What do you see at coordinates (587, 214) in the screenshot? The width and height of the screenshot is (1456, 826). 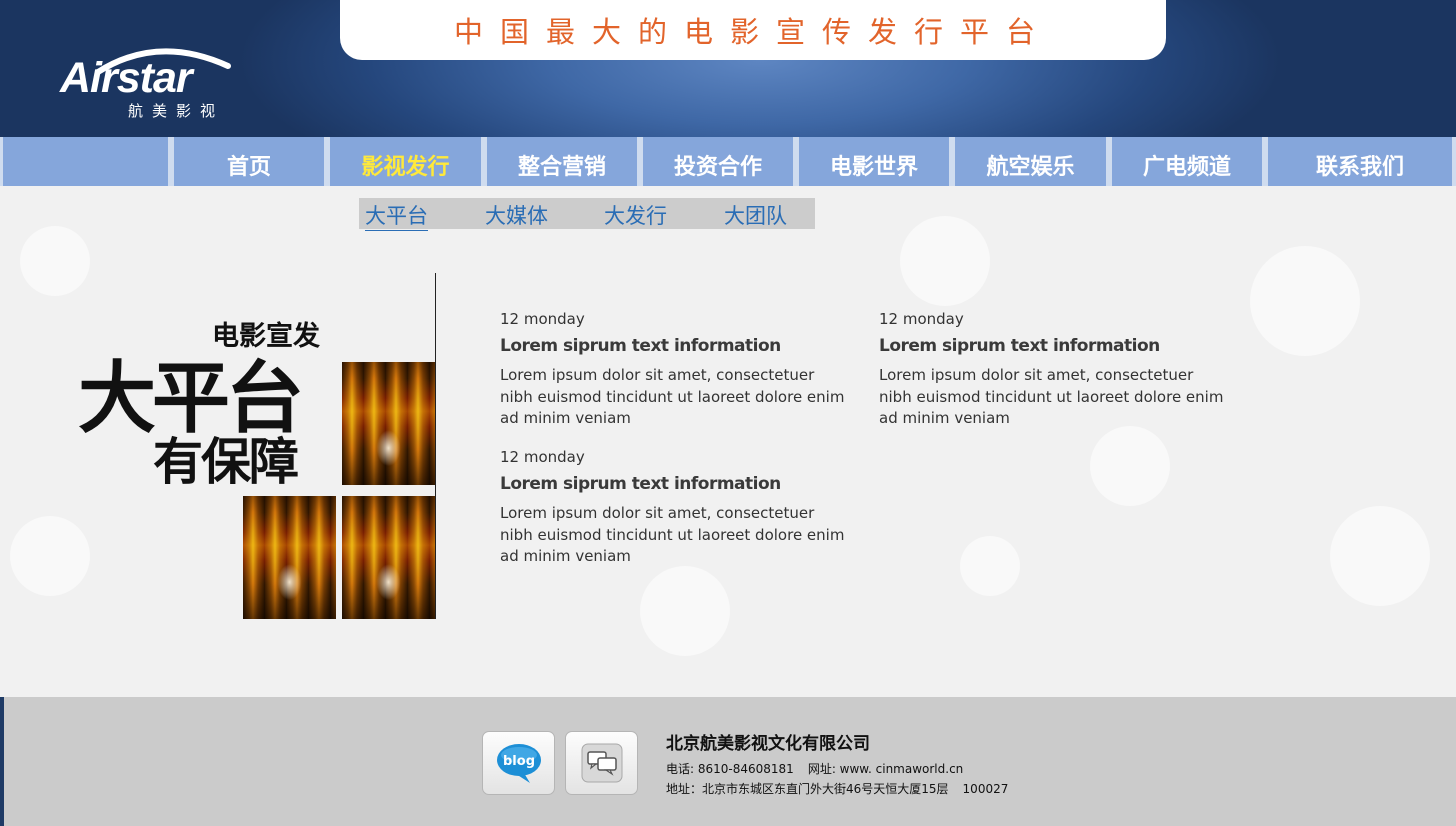 I see `sub-nav: 大平台 大媒体 大发行 大团队` at bounding box center [587, 214].